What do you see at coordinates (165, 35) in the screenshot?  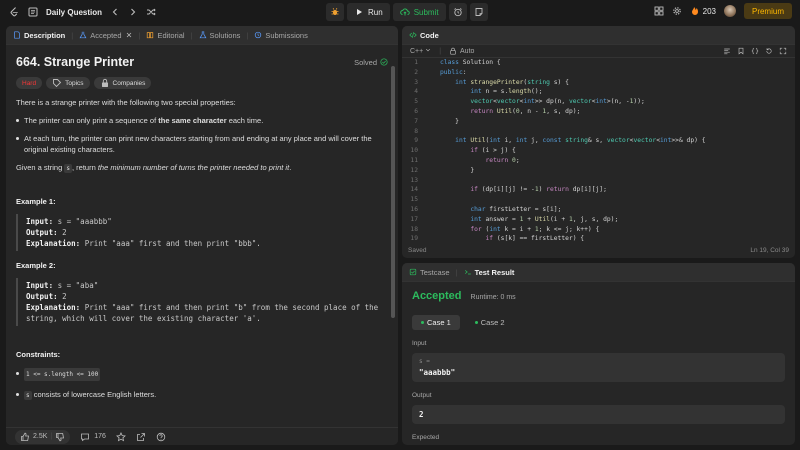 I see `tab-editorial: Editorial` at bounding box center [165, 35].